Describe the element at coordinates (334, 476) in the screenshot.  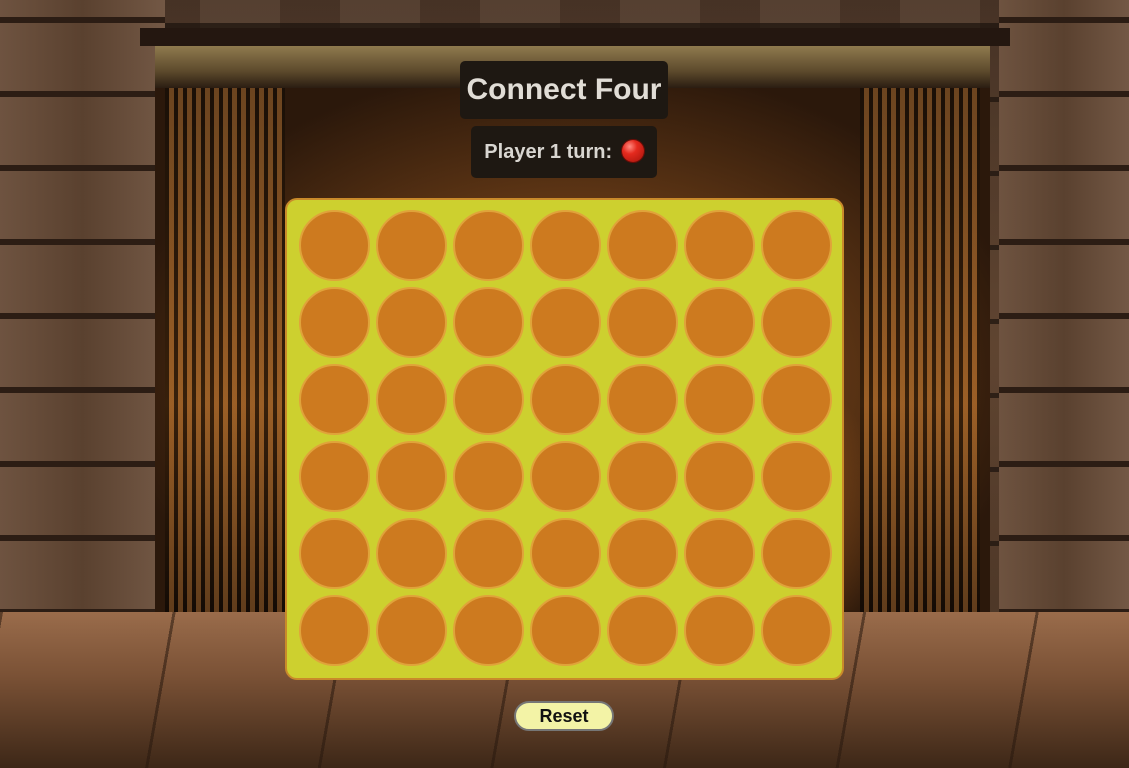
I see `board-slot-r4-c1` at that location.